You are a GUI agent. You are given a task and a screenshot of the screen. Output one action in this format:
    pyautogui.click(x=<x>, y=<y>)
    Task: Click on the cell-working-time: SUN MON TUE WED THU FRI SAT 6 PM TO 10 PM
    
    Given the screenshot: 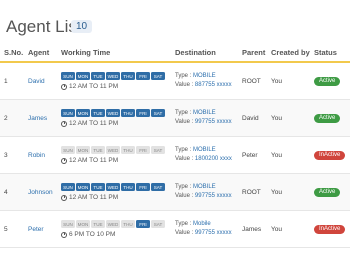 What is the action you would take?
    pyautogui.click(x=114, y=229)
    